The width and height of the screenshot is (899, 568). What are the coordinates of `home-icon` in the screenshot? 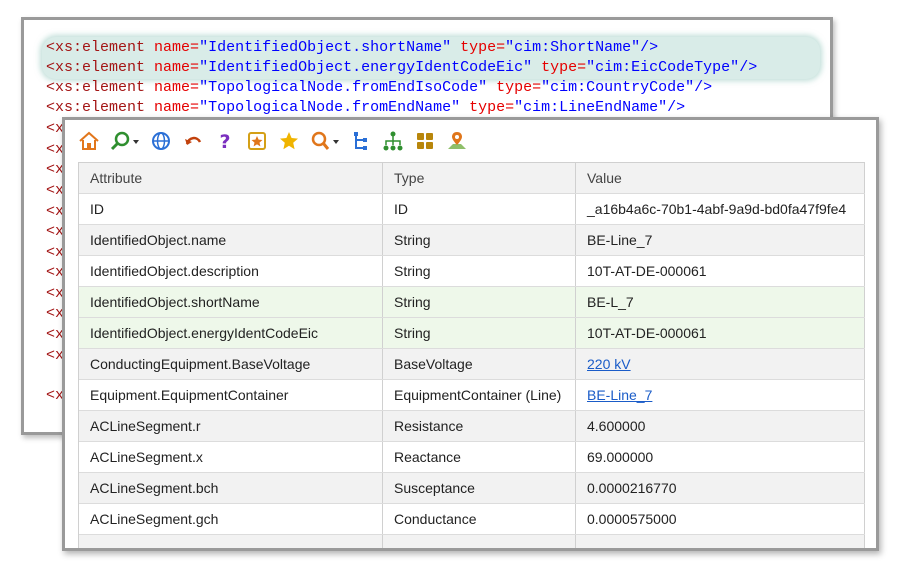 It's located at (89, 141).